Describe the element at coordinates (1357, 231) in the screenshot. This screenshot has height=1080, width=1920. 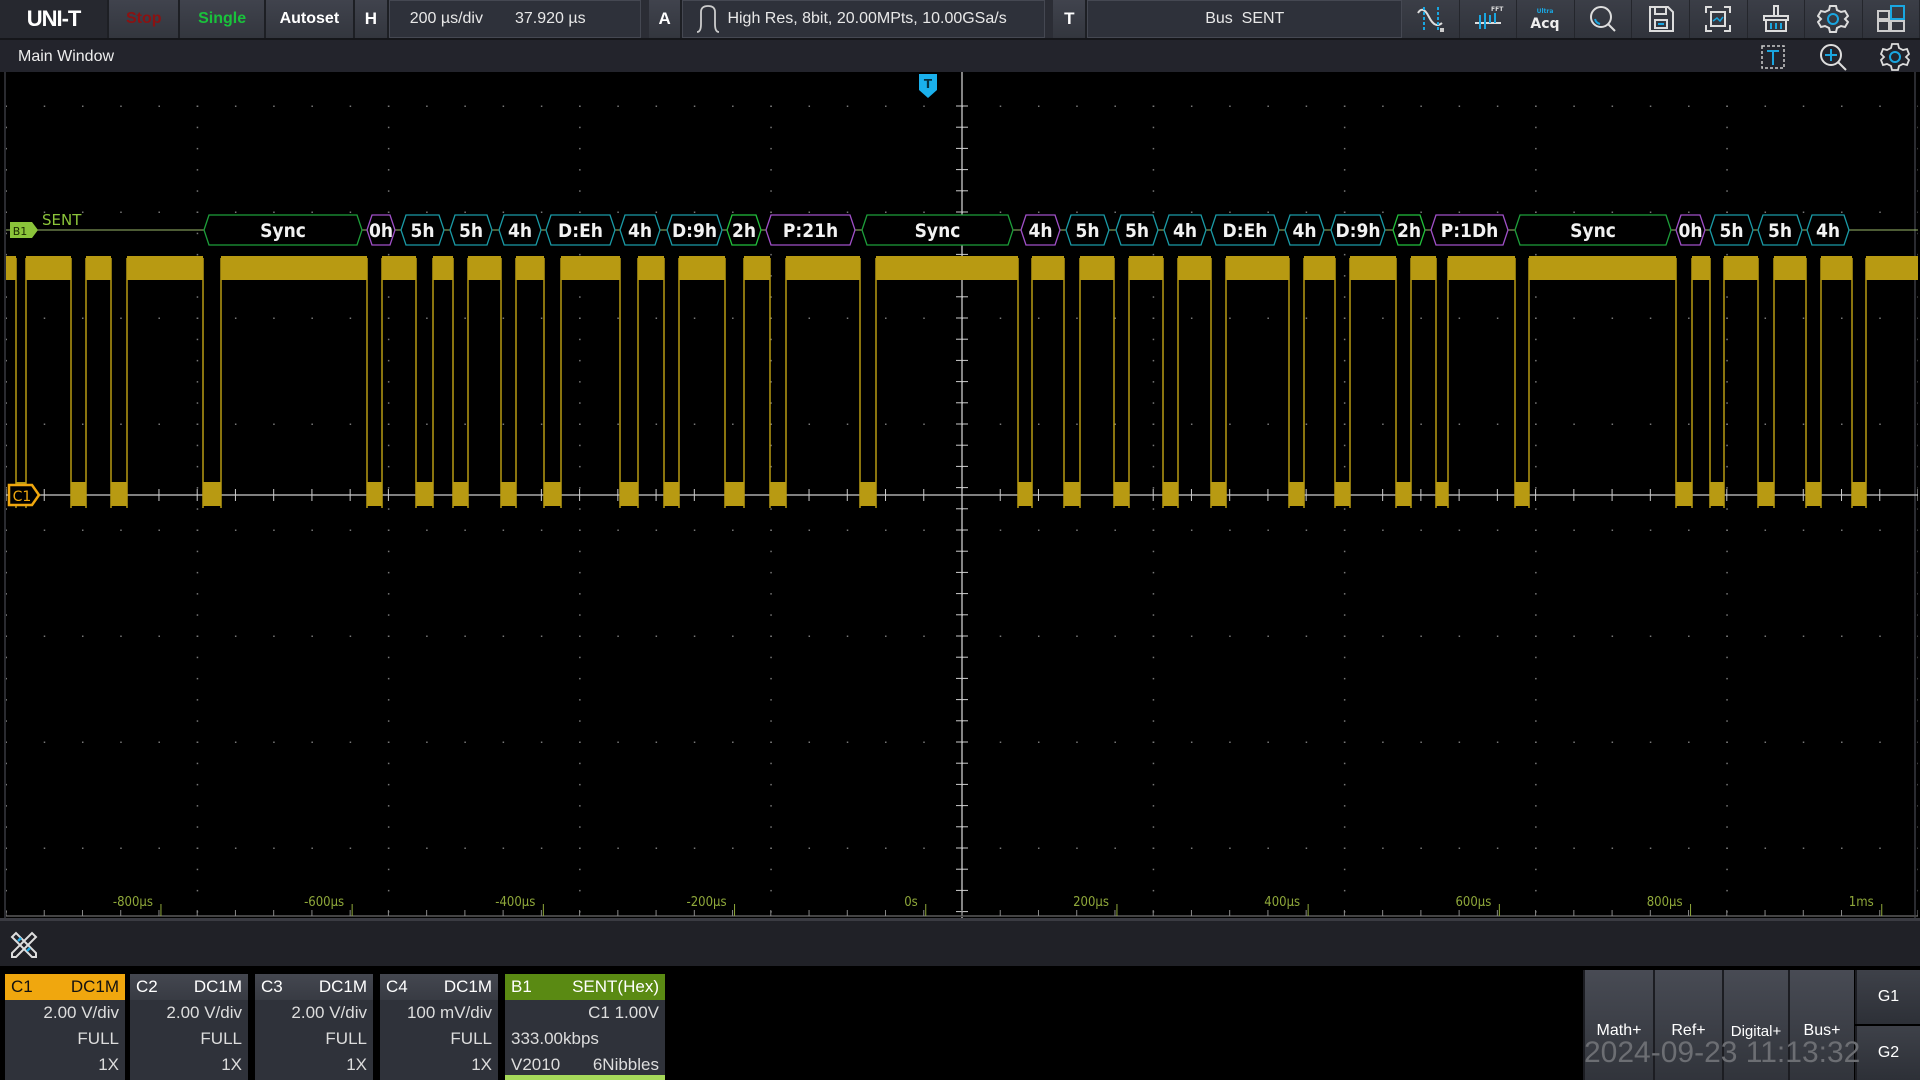
I see `decode-frame-label: D:9h` at that location.